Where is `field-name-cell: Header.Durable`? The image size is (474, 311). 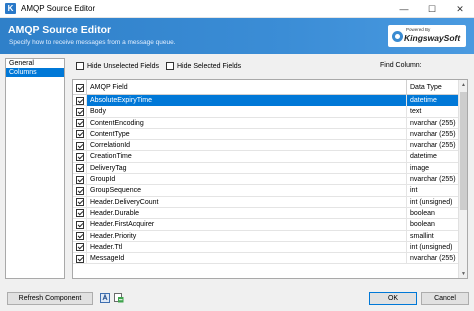
field-name-cell: Header.Durable is located at coordinates (247, 213).